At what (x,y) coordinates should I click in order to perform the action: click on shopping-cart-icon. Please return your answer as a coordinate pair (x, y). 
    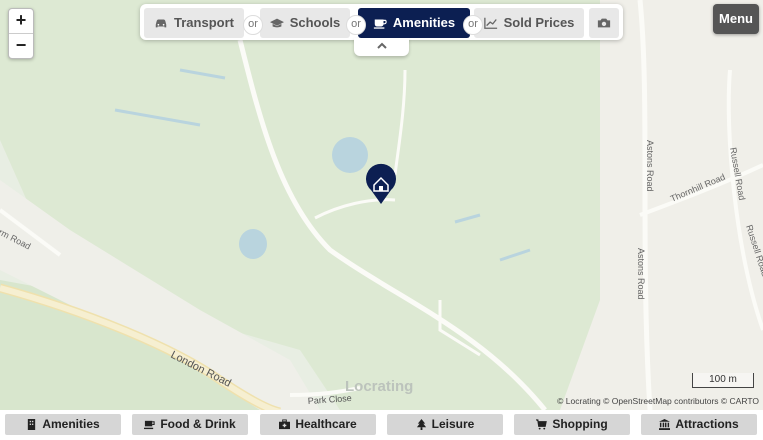
    Looking at the image, I should click on (542, 424).